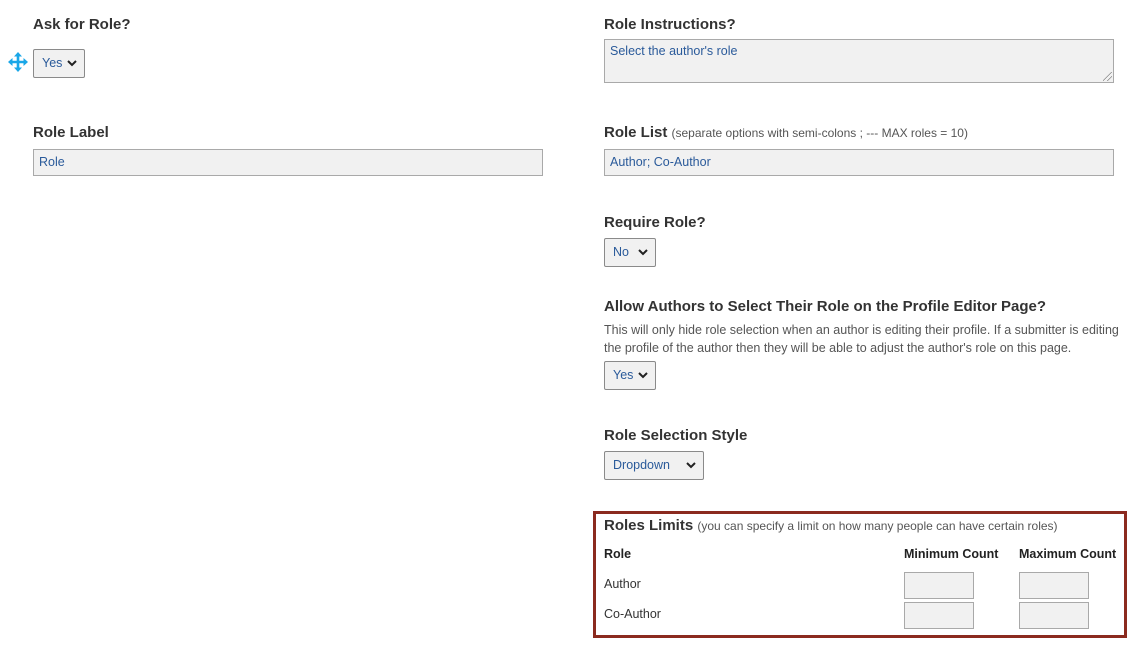 The image size is (1141, 649). I want to click on require-role-label: Require Role?, so click(655, 222).